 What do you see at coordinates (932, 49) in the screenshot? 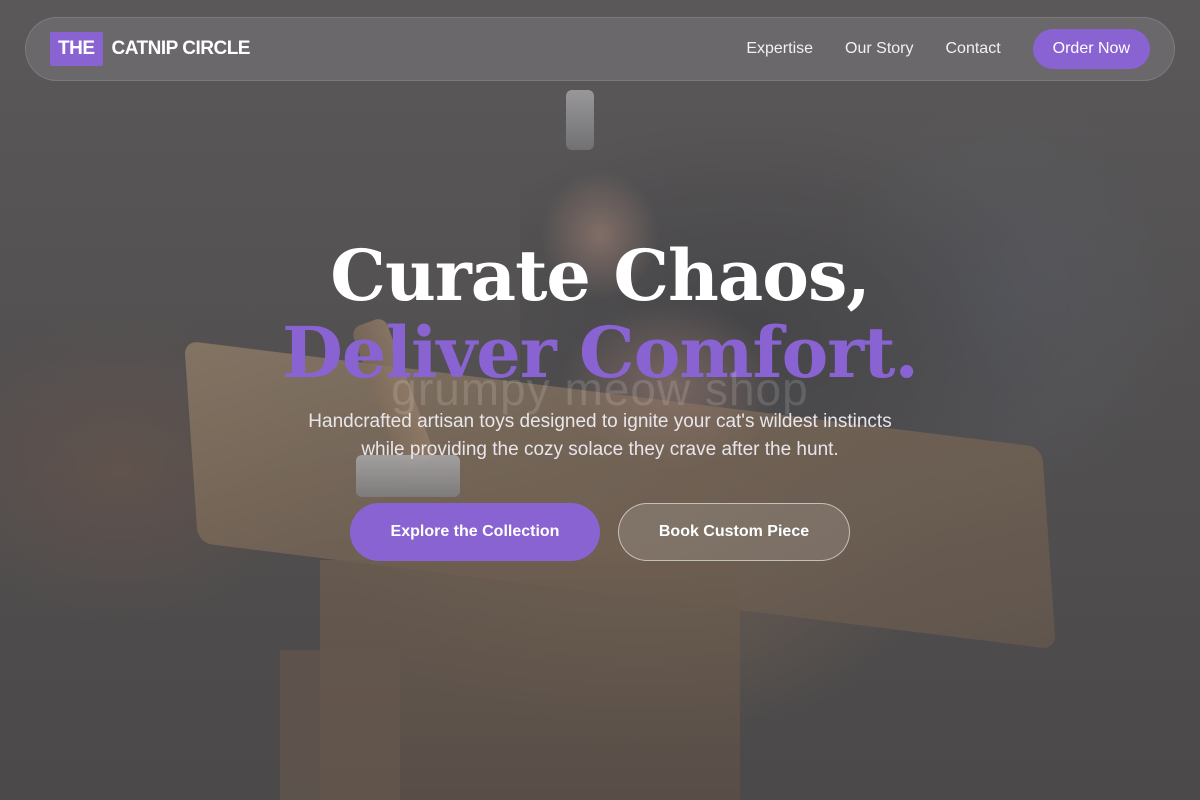
I see `nav-links: Expertise Our Story Contact Order Now` at bounding box center [932, 49].